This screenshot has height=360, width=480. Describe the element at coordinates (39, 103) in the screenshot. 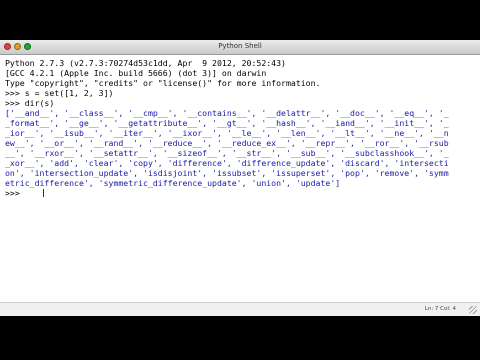

I see `command-text: dir(s)` at that location.